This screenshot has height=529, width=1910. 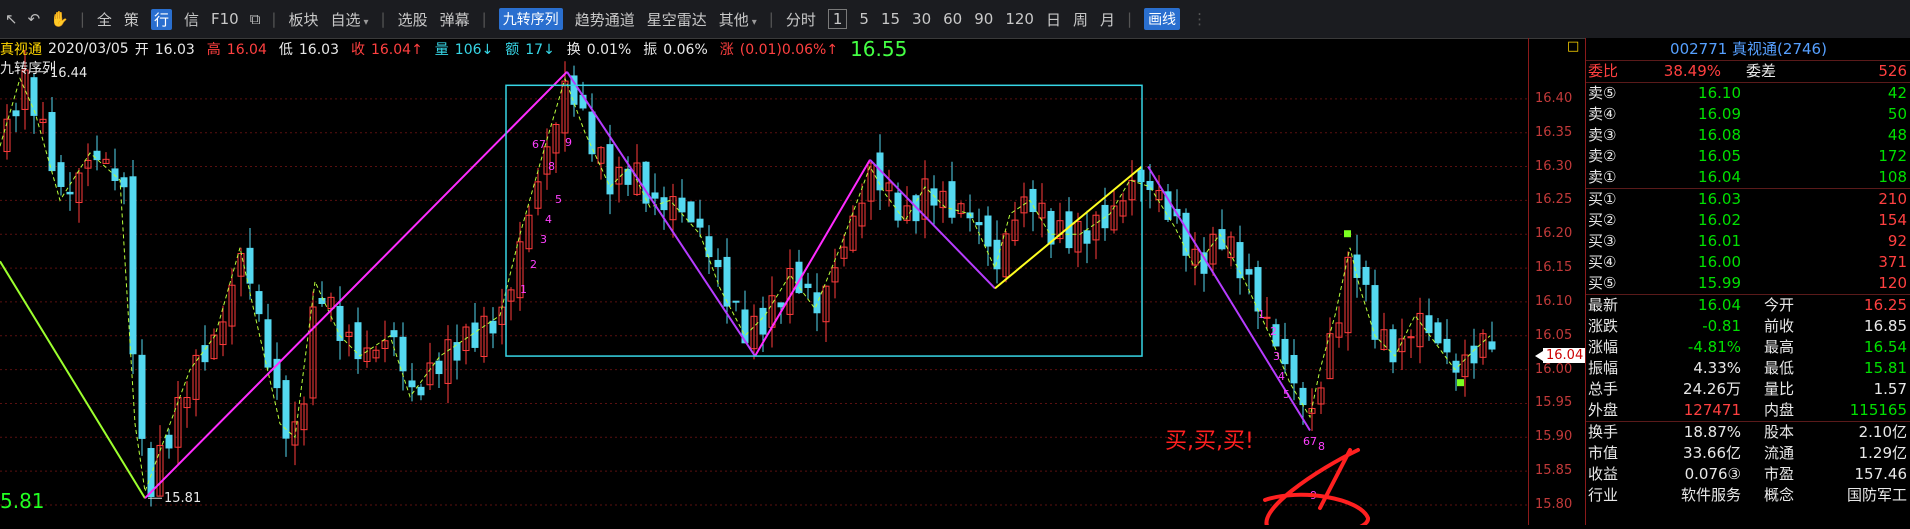 What do you see at coordinates (530, 50) in the screenshot?
I see `amount-field: 额 17↓` at bounding box center [530, 50].